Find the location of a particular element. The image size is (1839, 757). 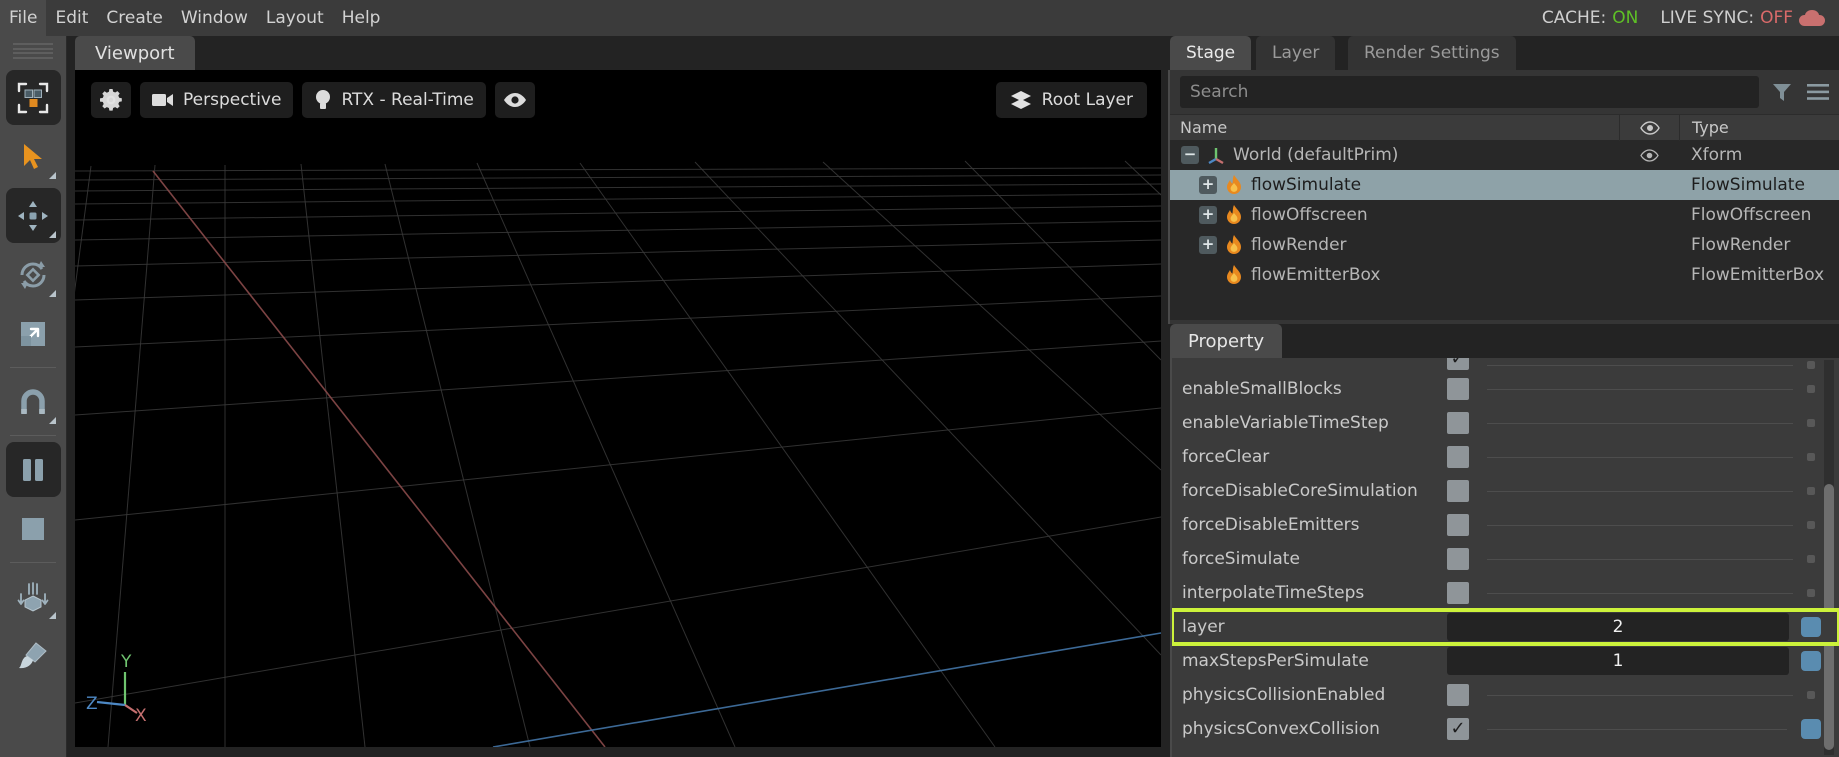

axis-gizmo: Y Z X is located at coordinates (130, 687).